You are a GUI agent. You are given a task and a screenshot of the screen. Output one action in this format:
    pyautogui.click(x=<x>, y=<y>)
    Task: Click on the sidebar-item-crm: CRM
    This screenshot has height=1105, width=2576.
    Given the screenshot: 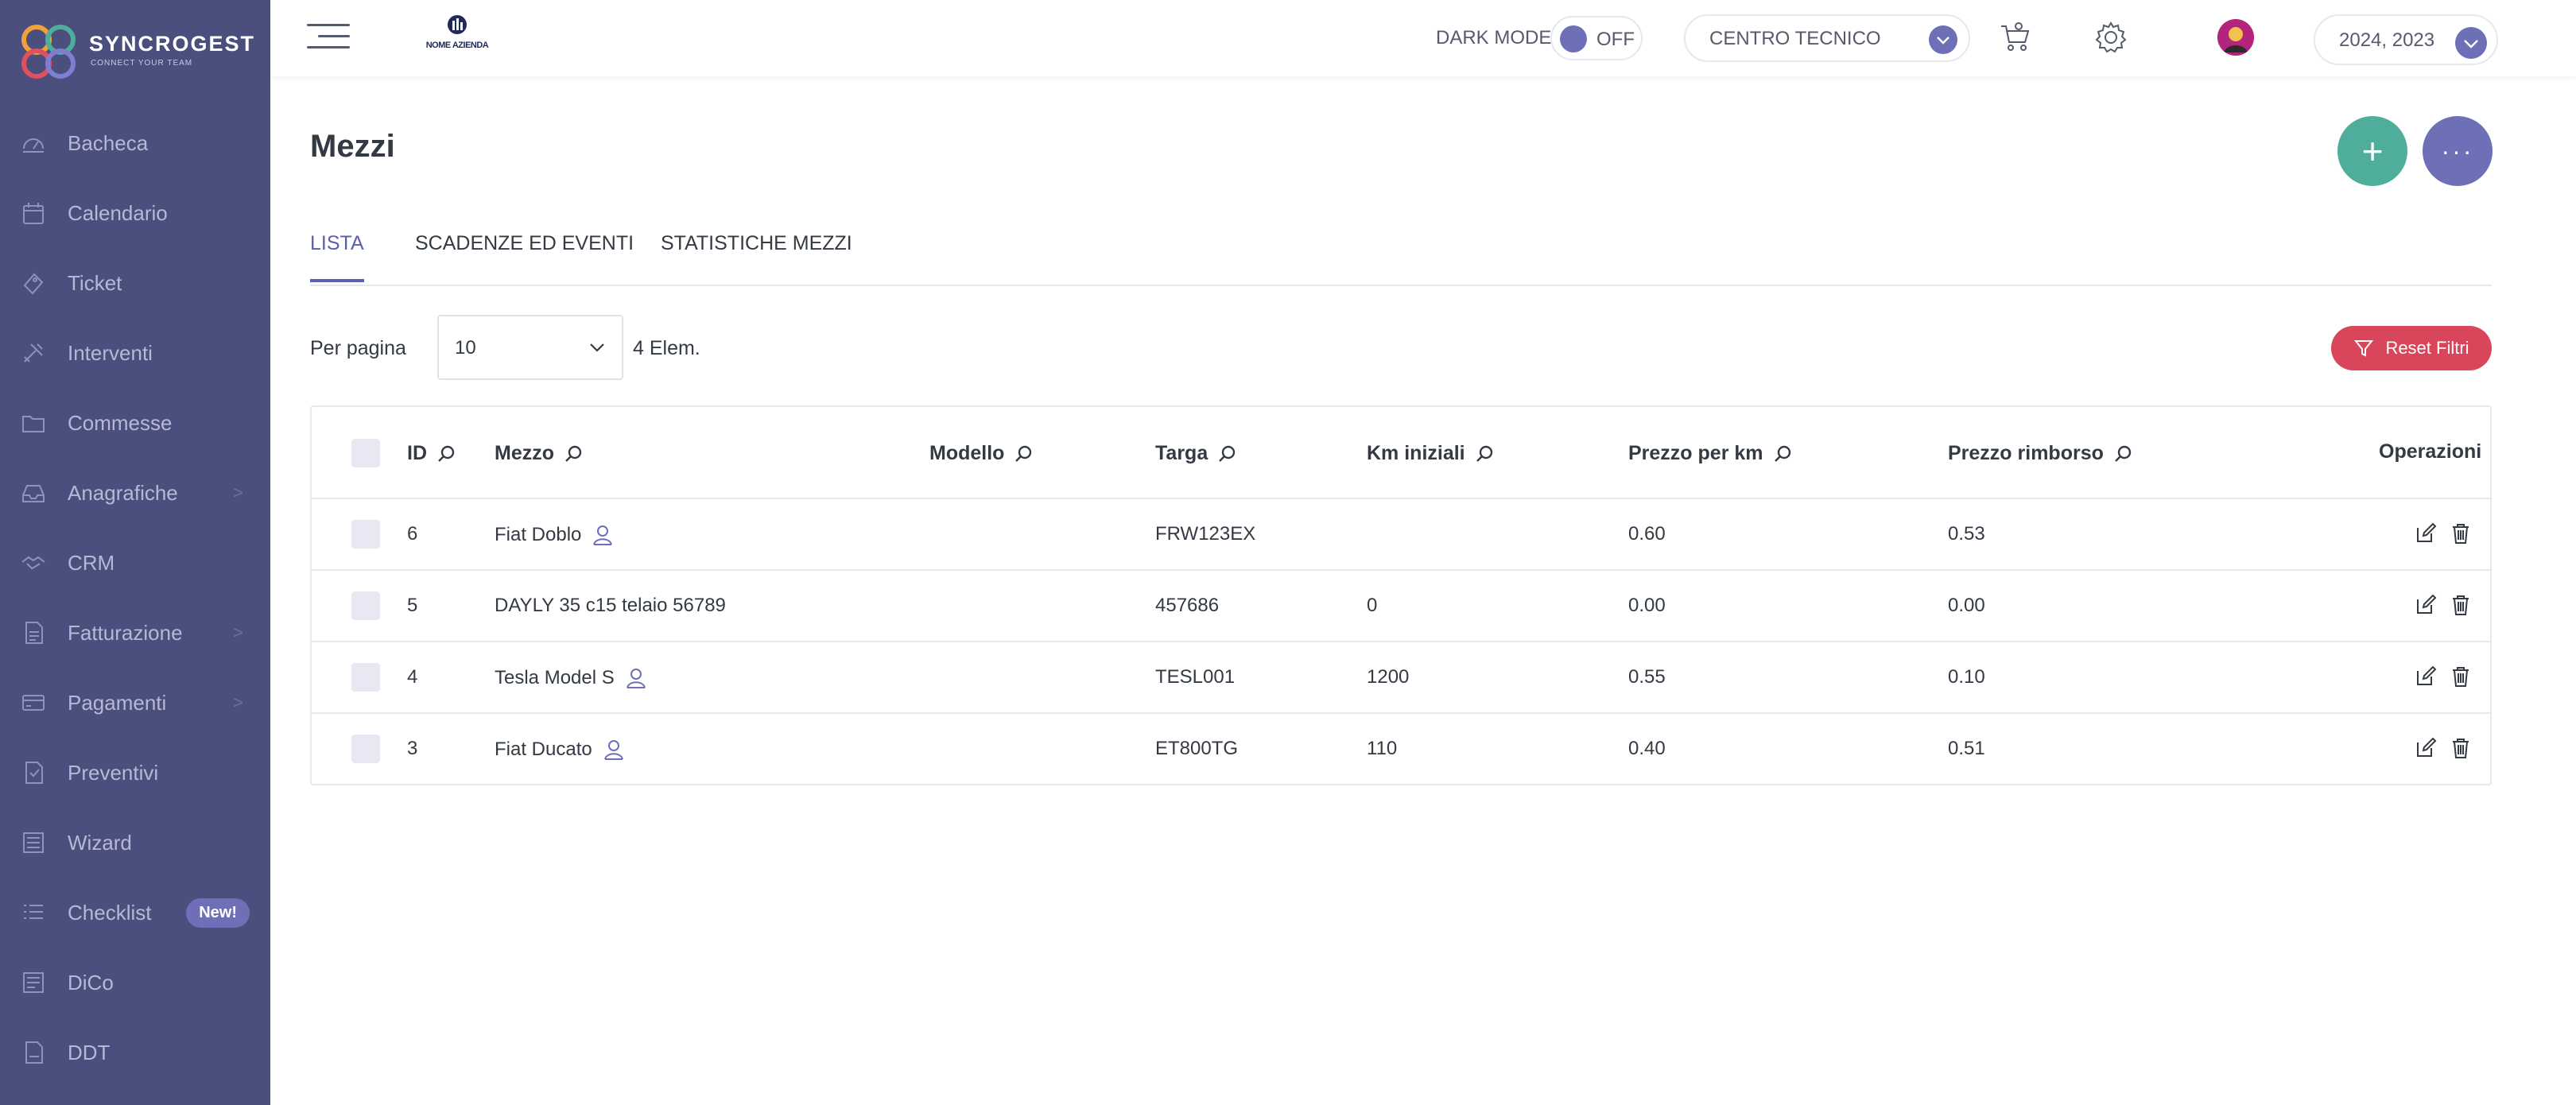 What is the action you would take?
    pyautogui.click(x=135, y=563)
    